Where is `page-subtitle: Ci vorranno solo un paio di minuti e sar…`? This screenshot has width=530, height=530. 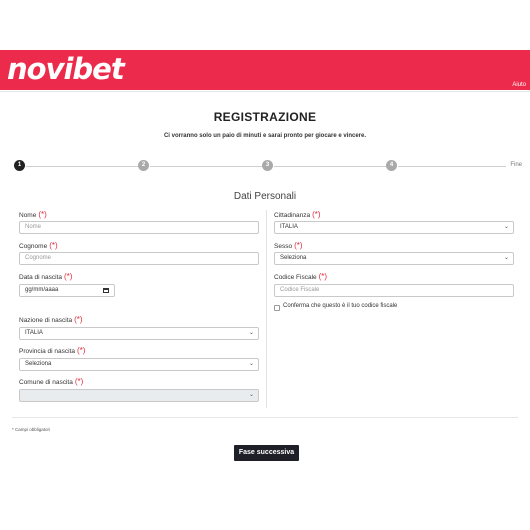 page-subtitle: Ci vorranno solo un paio di minuti e sar… is located at coordinates (265, 136).